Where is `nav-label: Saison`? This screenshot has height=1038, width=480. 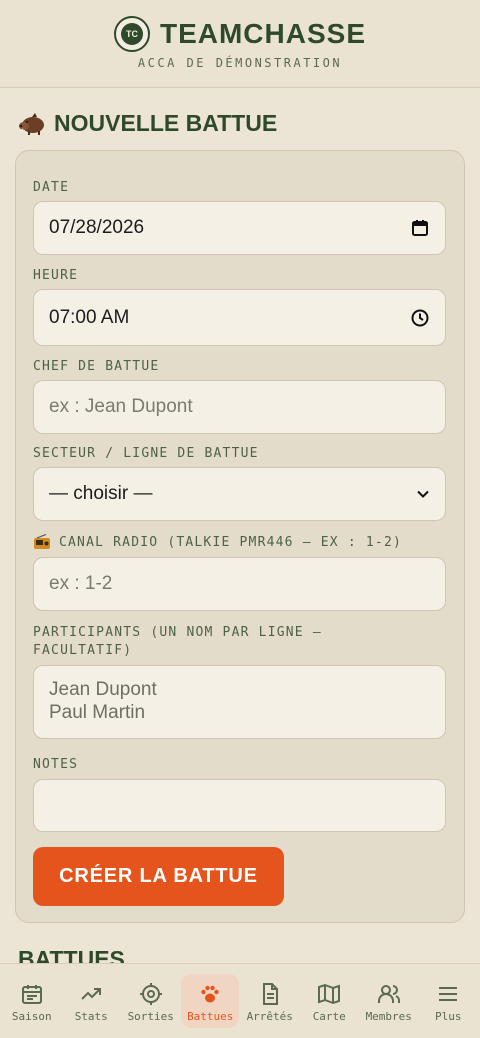 nav-label: Saison is located at coordinates (31, 1016).